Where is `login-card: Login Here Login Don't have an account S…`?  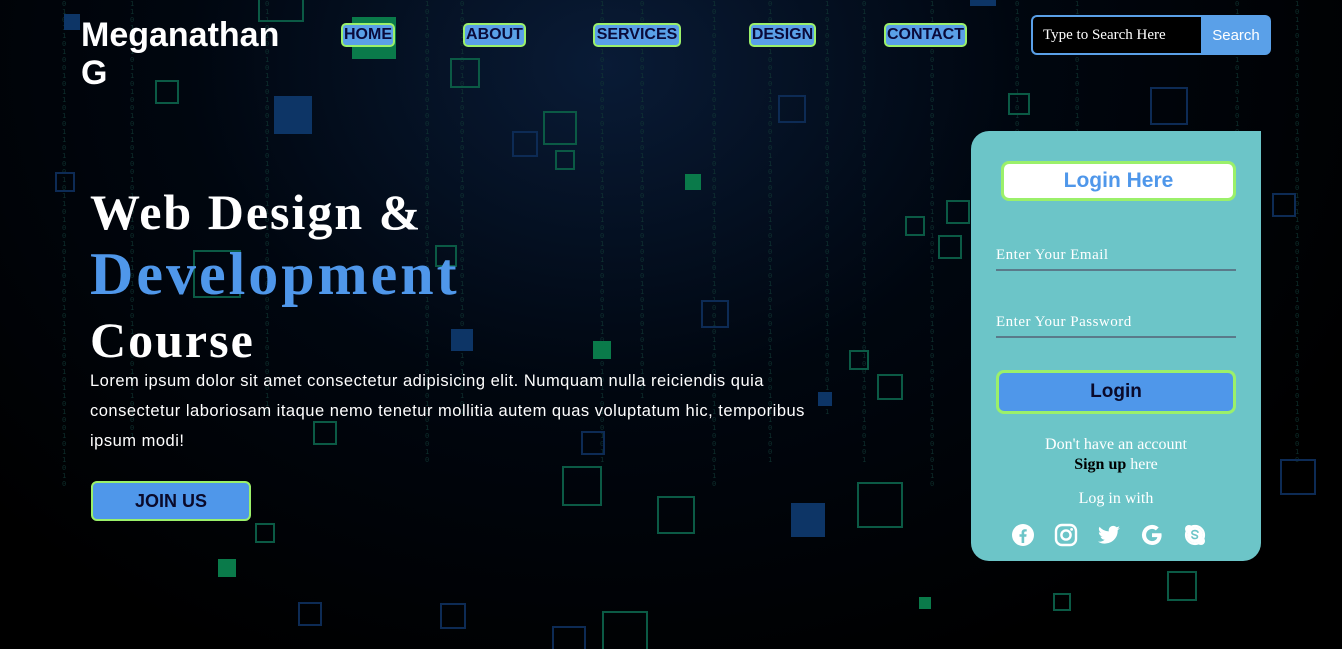 login-card: Login Here Login Don't have an account S… is located at coordinates (1116, 346).